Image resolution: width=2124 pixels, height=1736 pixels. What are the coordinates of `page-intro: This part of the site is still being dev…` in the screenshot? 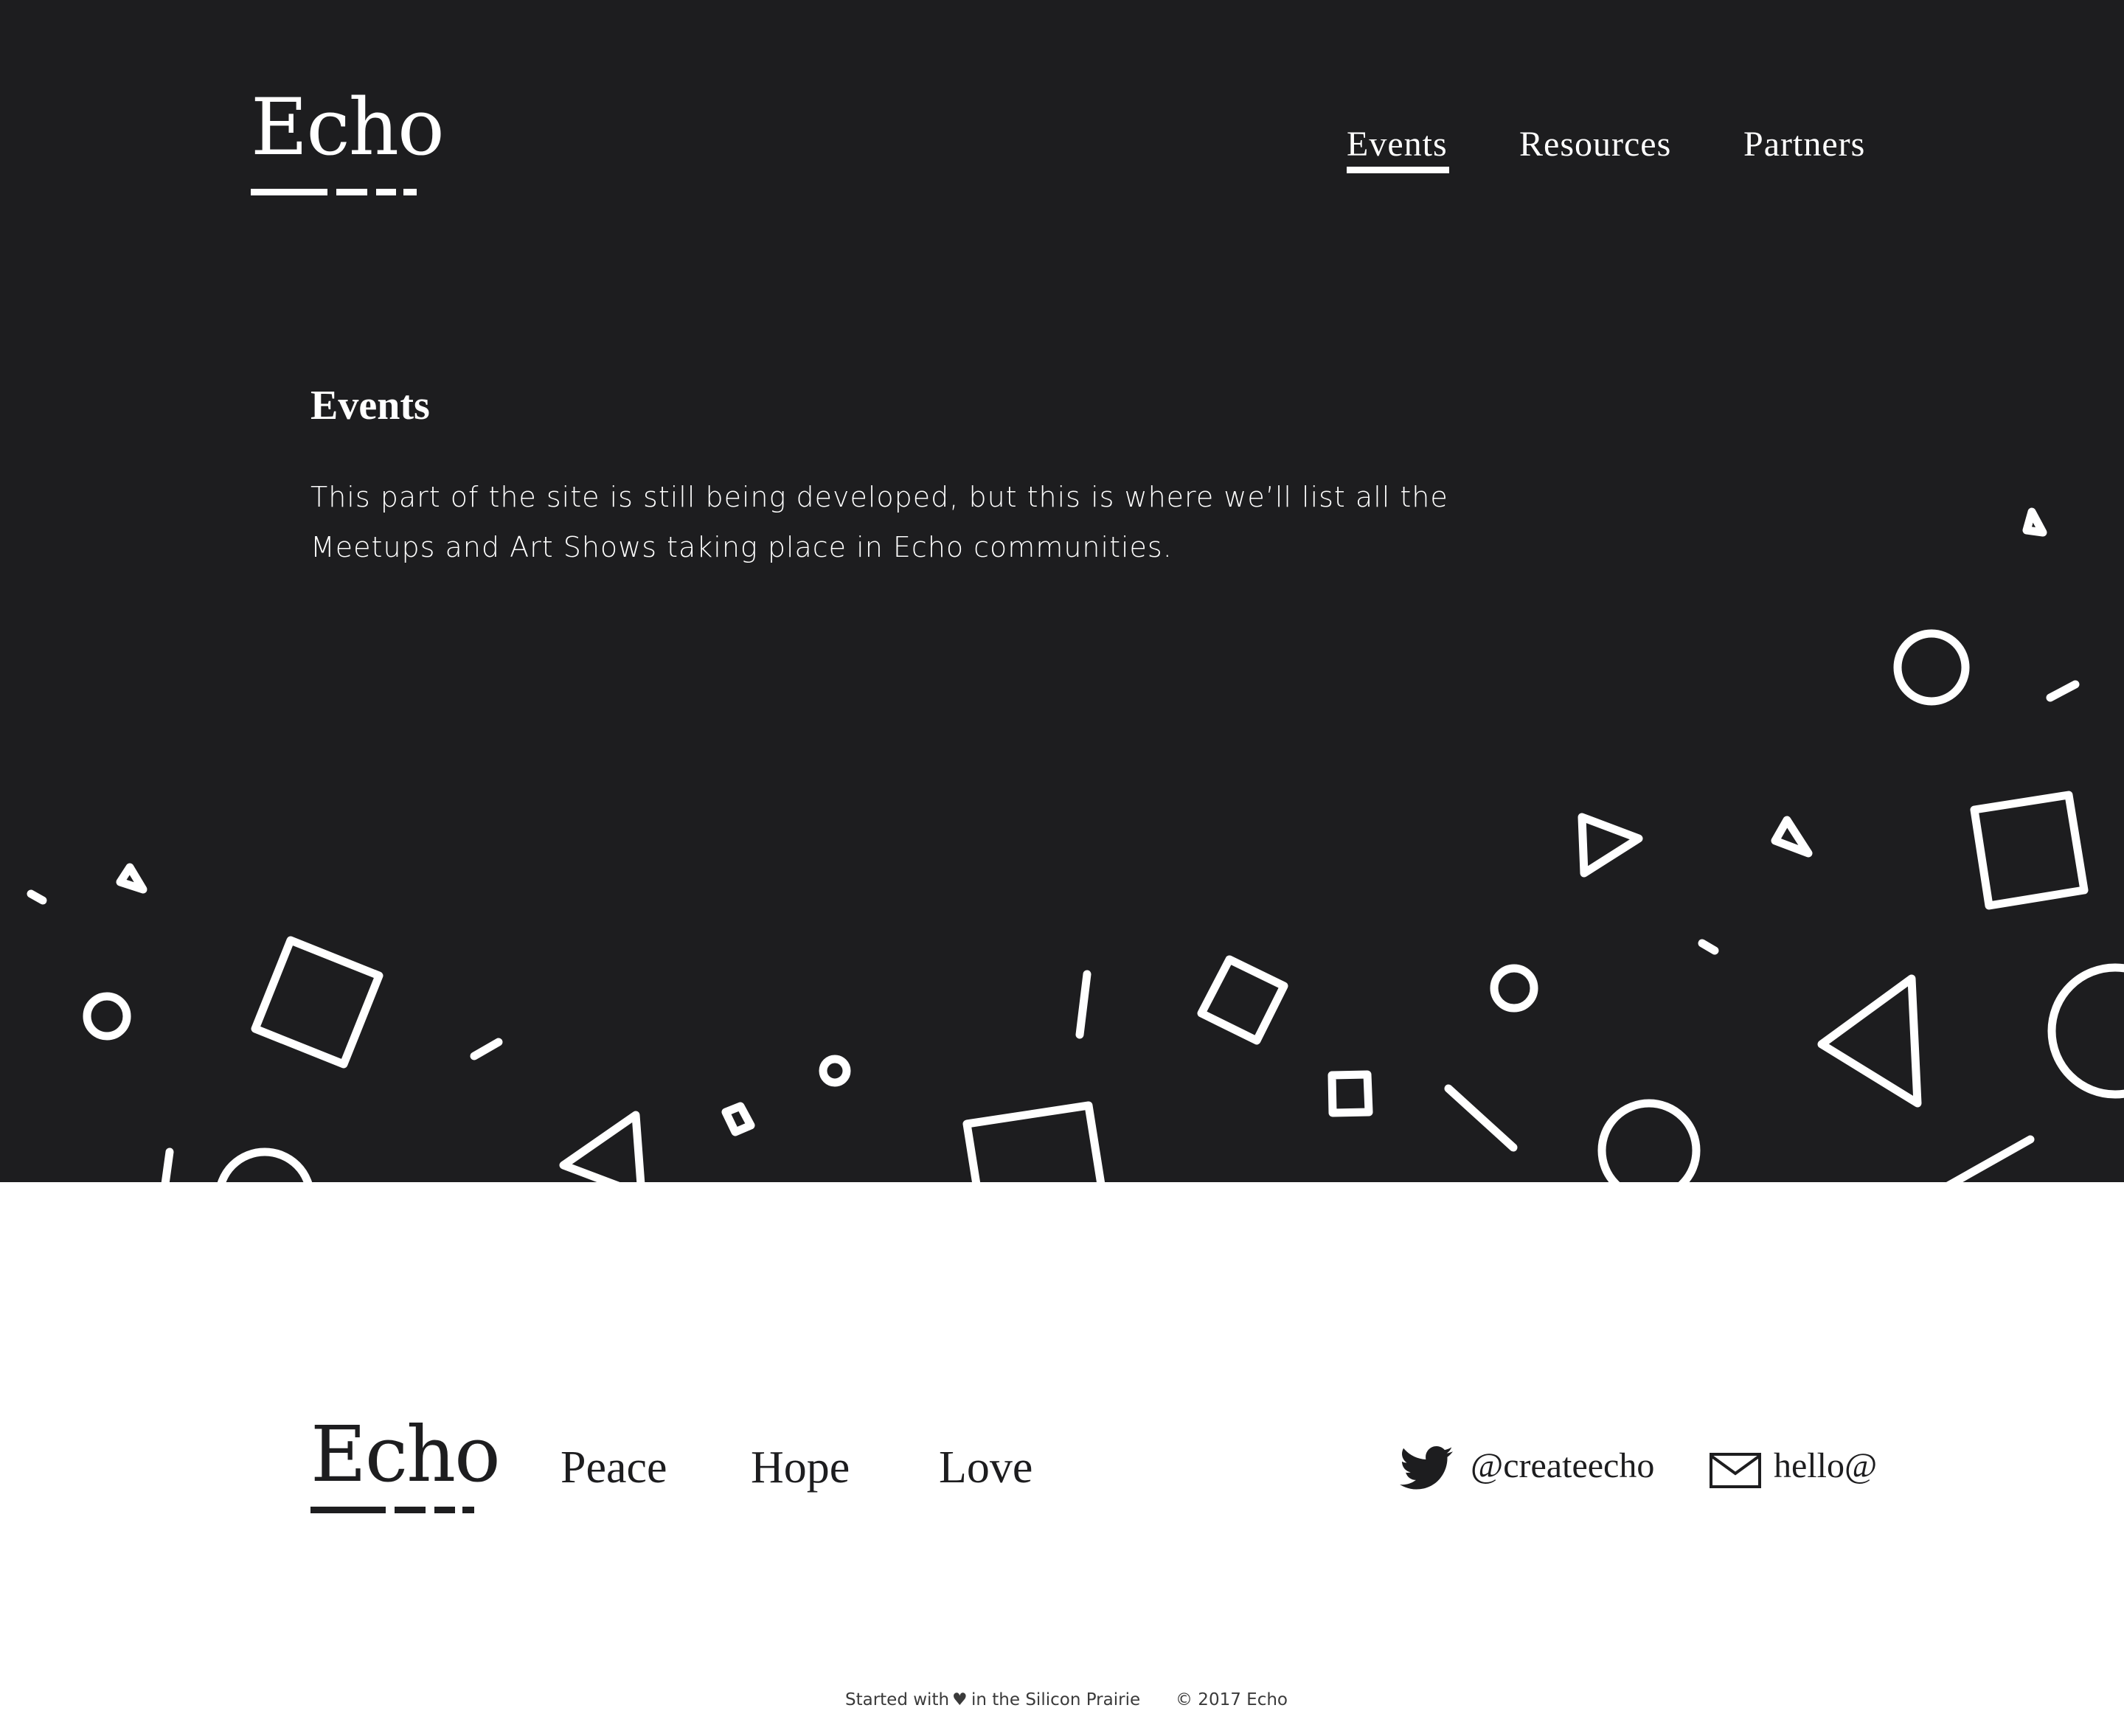 It's located at (879, 522).